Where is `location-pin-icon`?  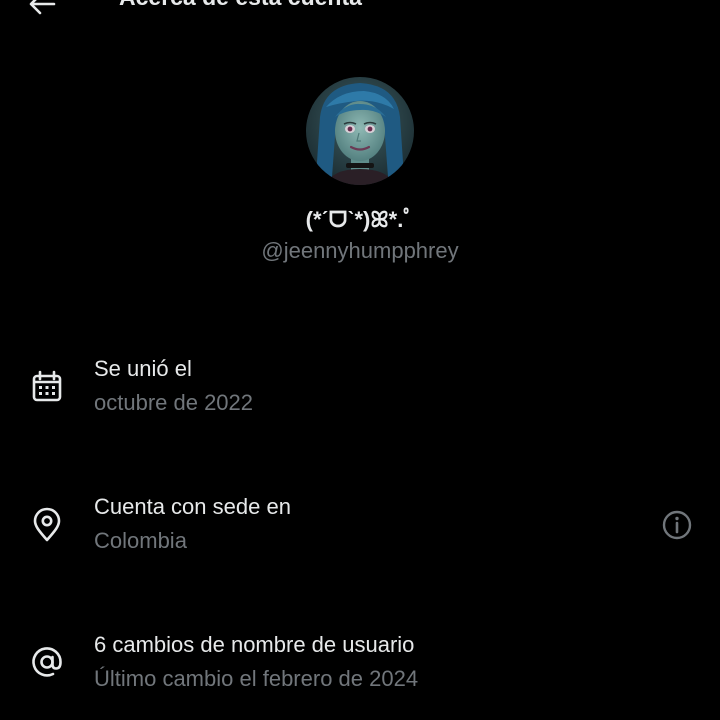 location-pin-icon is located at coordinates (47, 525).